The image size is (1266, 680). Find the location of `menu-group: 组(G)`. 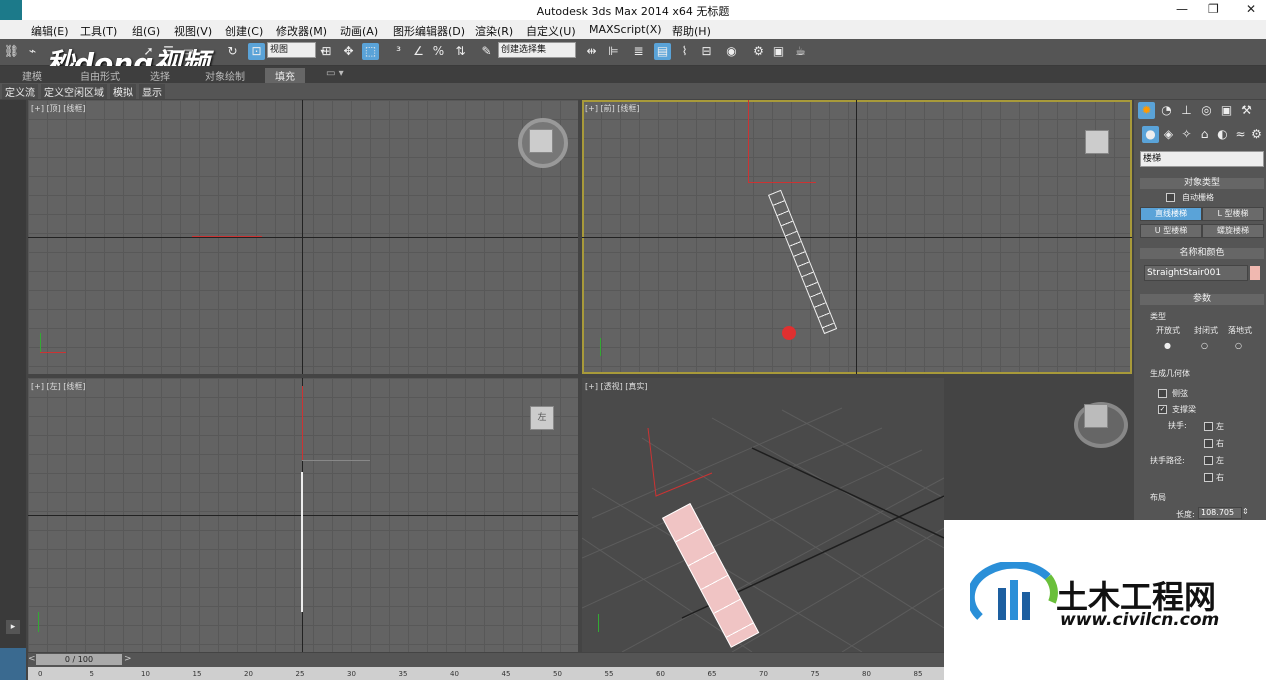

menu-group: 组(G) is located at coordinates (146, 31).